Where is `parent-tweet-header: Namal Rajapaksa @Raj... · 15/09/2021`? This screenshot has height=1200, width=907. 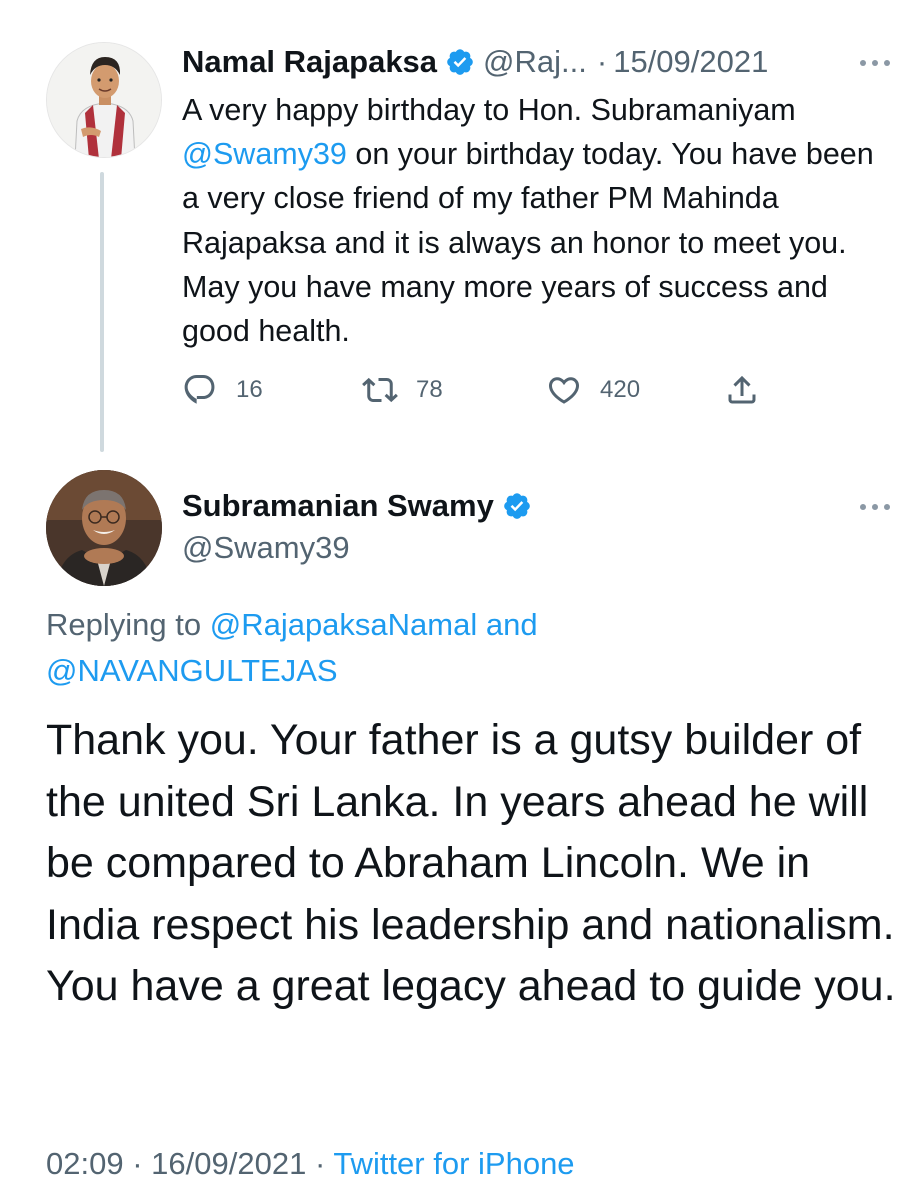 parent-tweet-header: Namal Rajapaksa @Raj... · 15/09/2021 is located at coordinates (475, 62).